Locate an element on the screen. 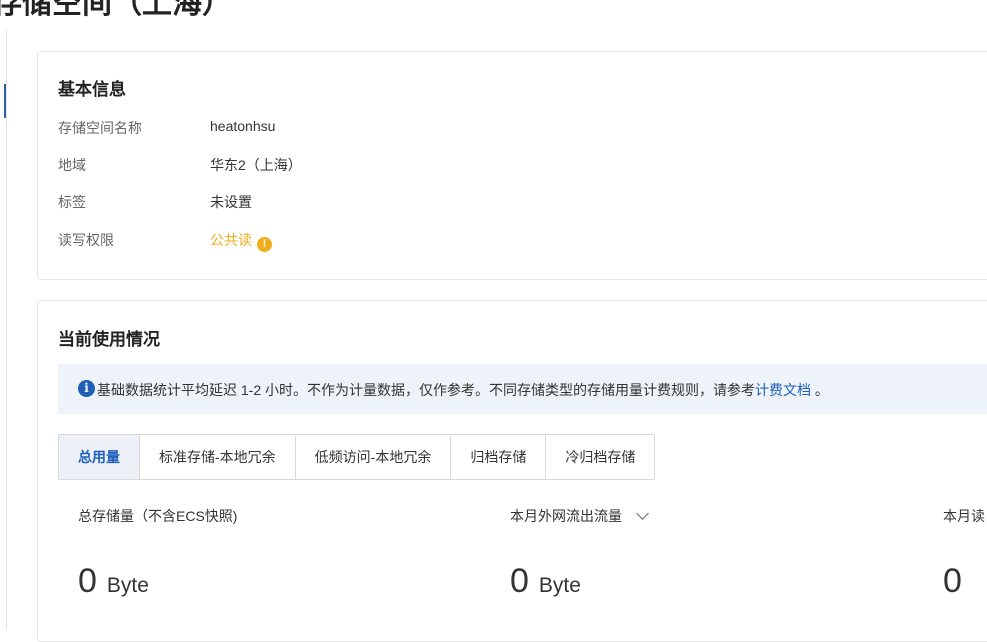 Image resolution: width=987 pixels, height=642 pixels. metric-total-storage: 总存储量（不含ECS快照) 0 Byte is located at coordinates (158, 553).